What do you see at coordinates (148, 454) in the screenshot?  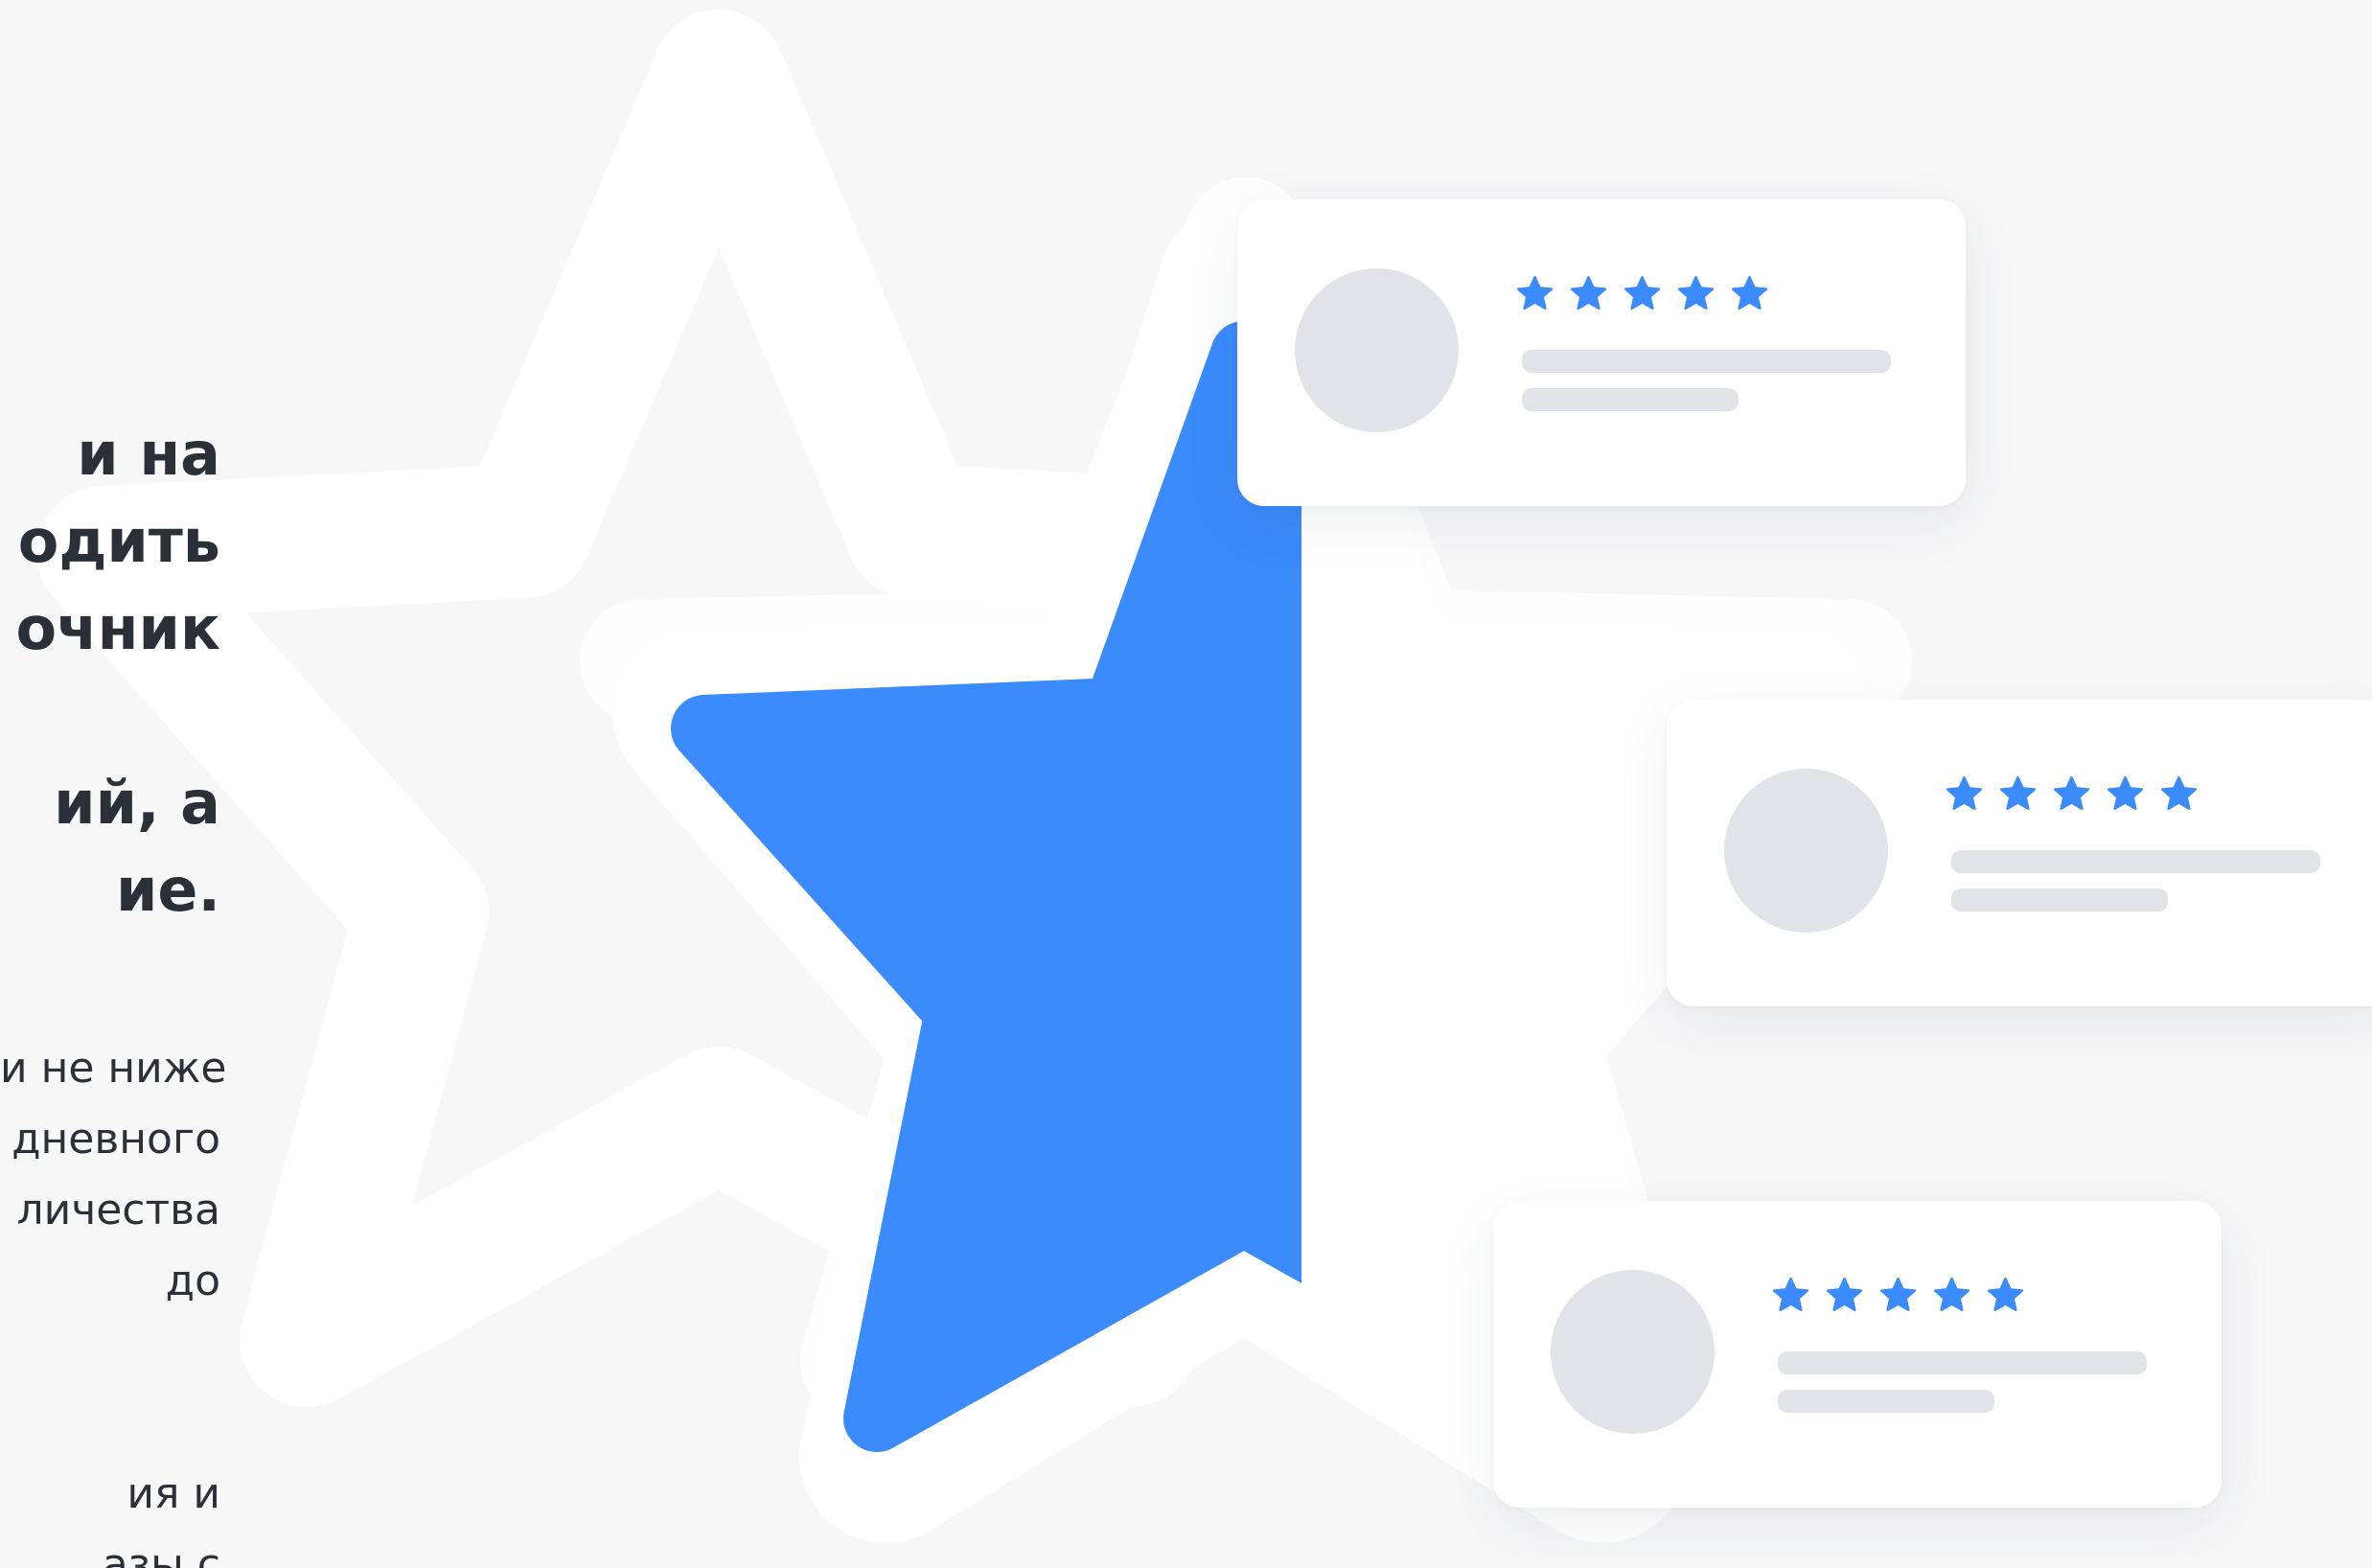 I see `headline-line-1: и на` at bounding box center [148, 454].